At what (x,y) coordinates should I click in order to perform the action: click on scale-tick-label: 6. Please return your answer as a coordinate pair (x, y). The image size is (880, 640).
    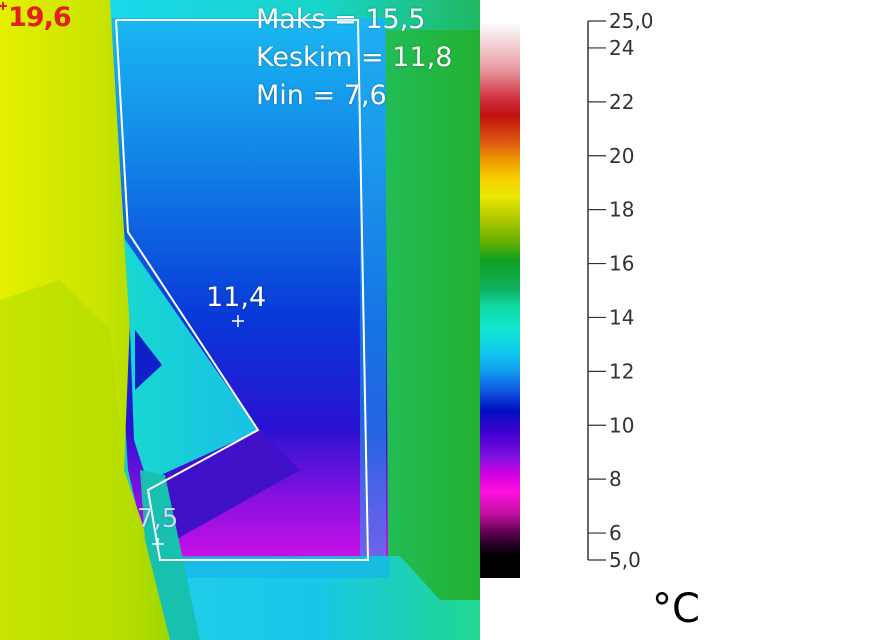
    Looking at the image, I should click on (615, 533).